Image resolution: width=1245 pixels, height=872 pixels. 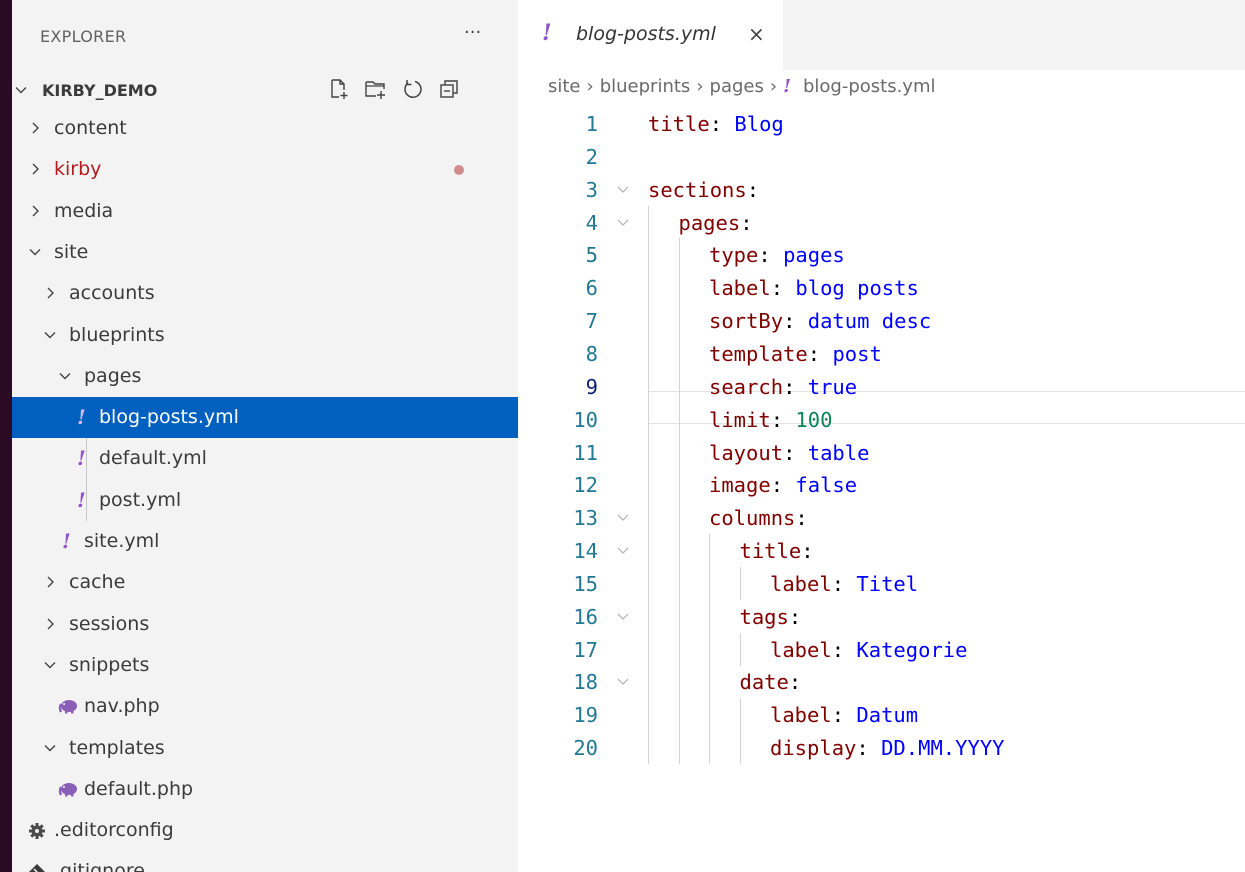 What do you see at coordinates (869, 86) in the screenshot?
I see `breadcrumb-file: blog-posts.yml` at bounding box center [869, 86].